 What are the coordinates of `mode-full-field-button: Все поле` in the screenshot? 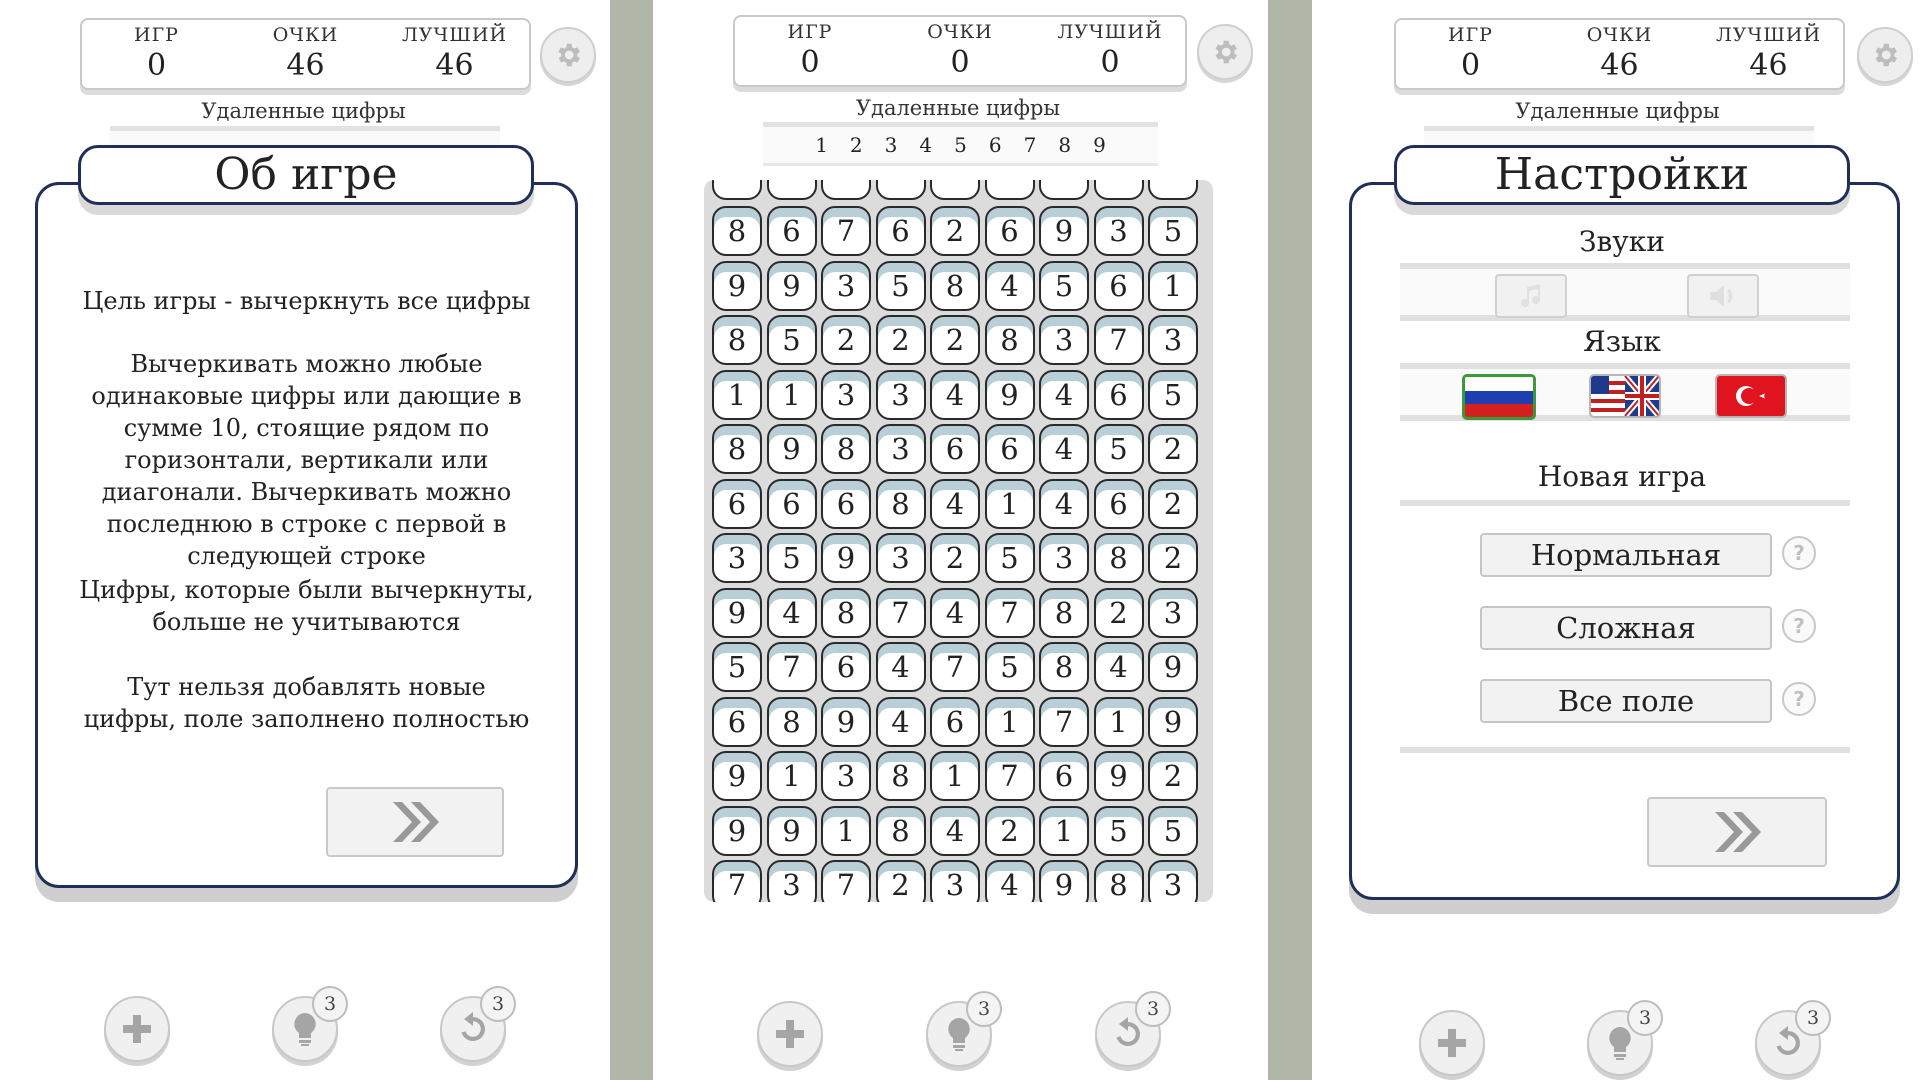 It's located at (1626, 701).